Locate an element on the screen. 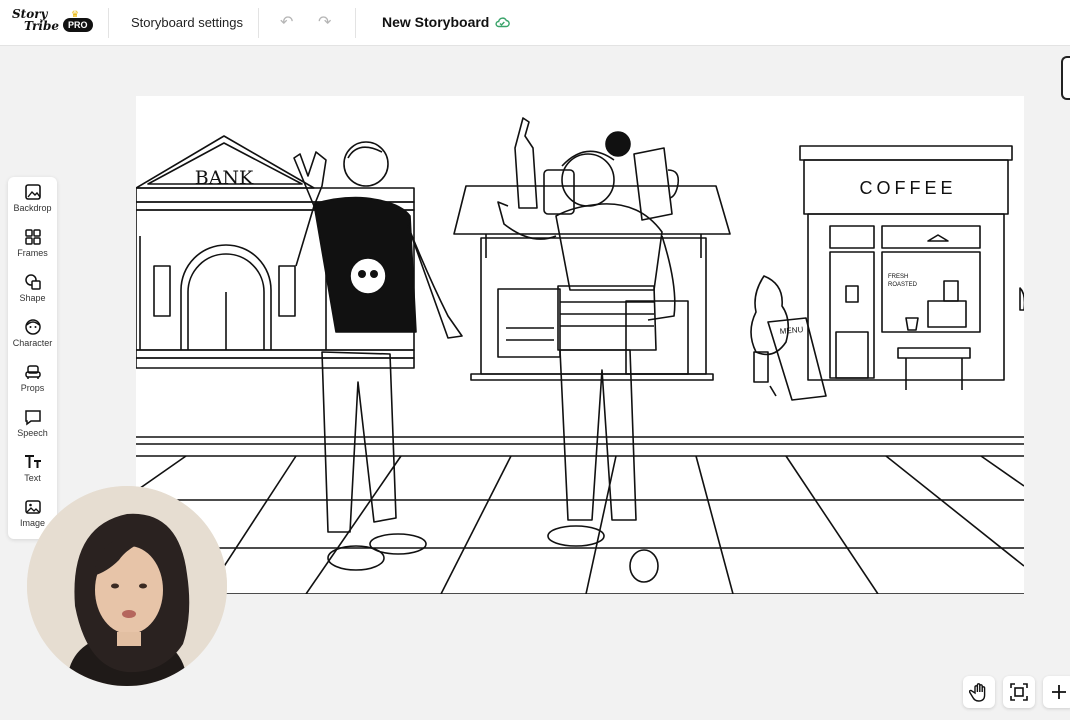 The height and width of the screenshot is (720, 1070). tool-label: Text is located at coordinates (32, 478).